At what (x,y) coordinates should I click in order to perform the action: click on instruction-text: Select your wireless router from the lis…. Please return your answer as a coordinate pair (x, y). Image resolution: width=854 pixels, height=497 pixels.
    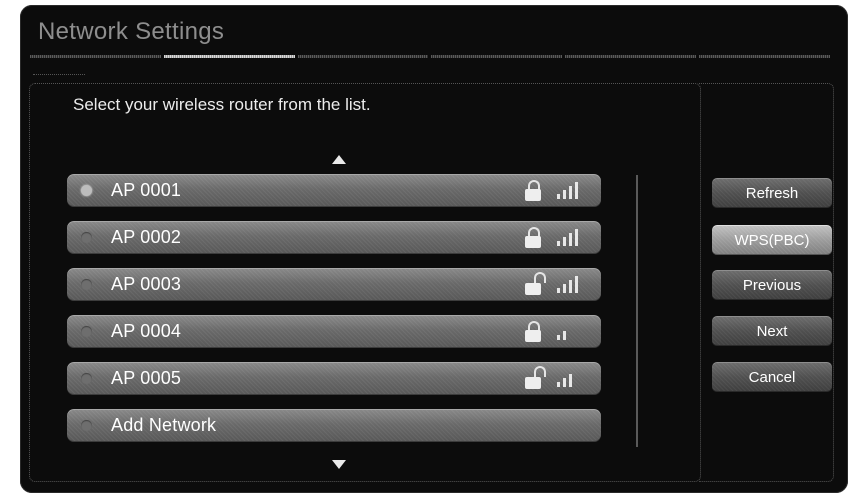
    Looking at the image, I should click on (222, 104).